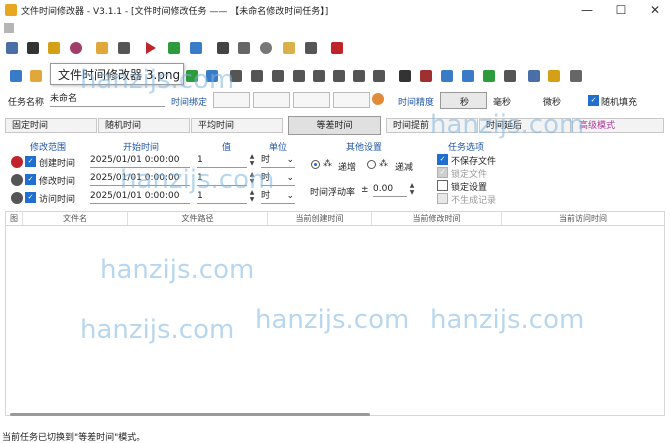 This screenshot has height=443, width=671. Describe the element at coordinates (351, 100) in the screenshot. I see `bind-all-button` at that location.